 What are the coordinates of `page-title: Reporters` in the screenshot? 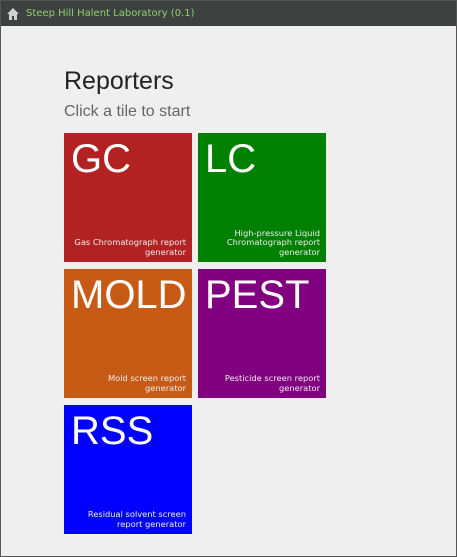 It's located at (119, 81).